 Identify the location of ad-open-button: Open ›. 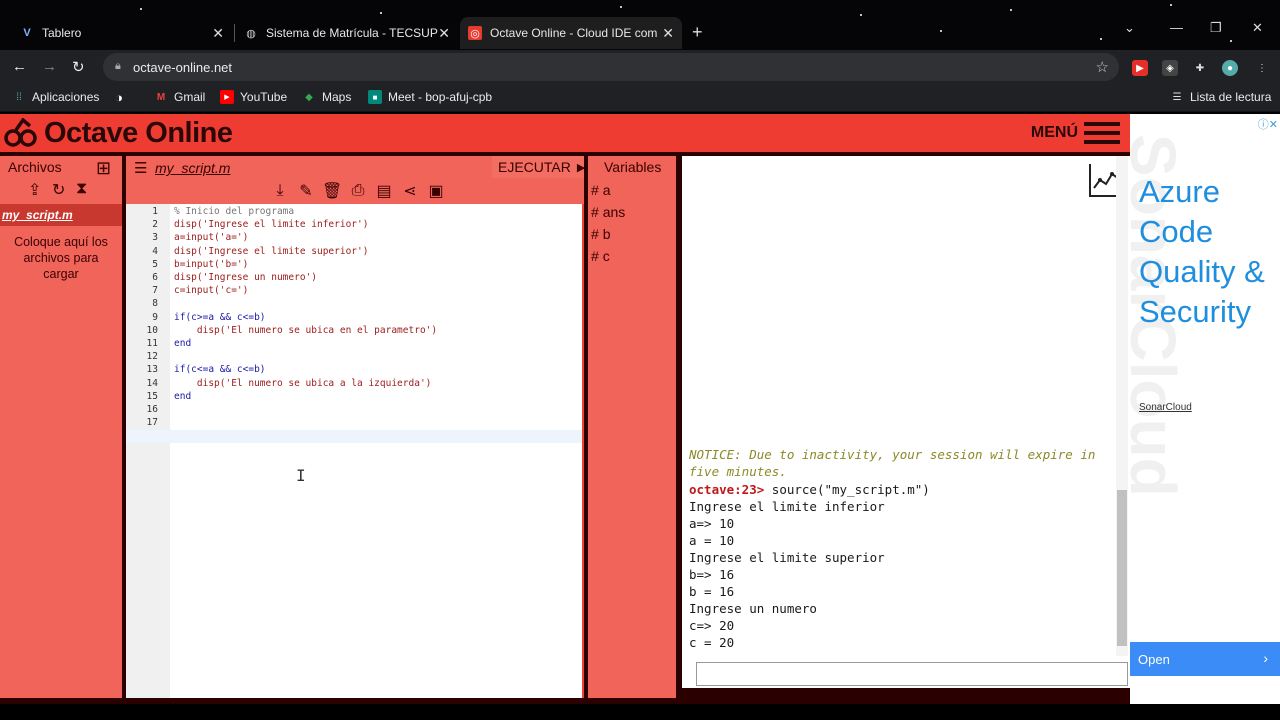
(1205, 659).